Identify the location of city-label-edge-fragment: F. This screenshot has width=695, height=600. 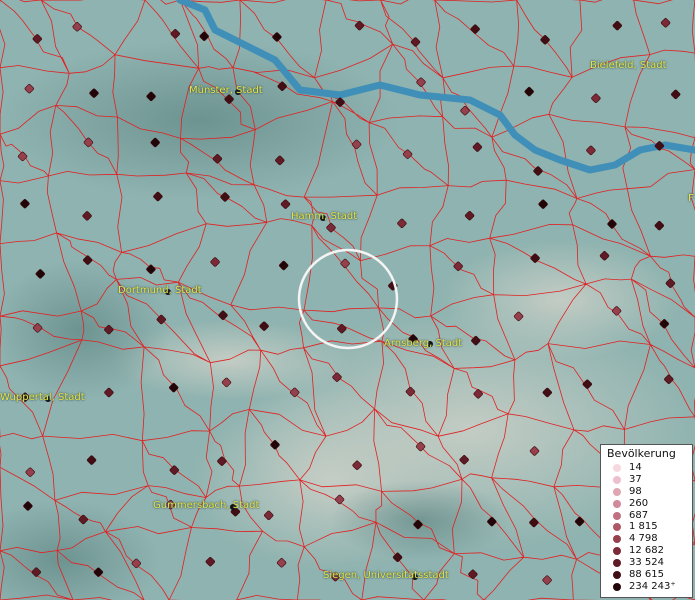
(691, 198).